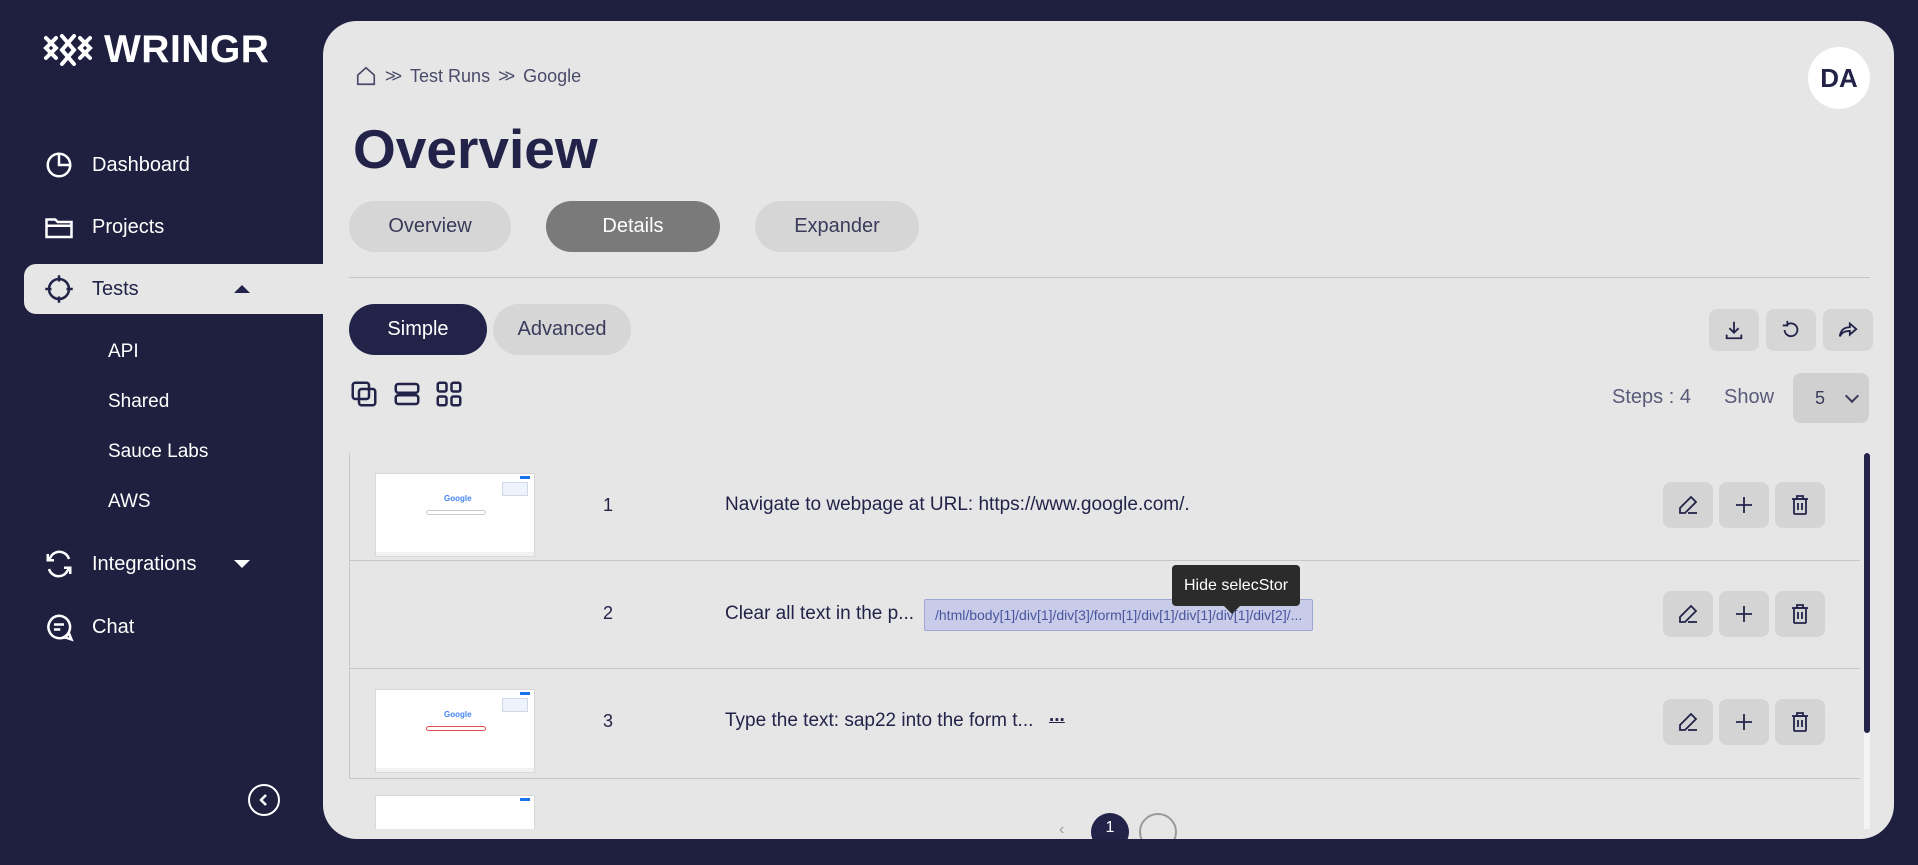 This screenshot has height=865, width=1918. I want to click on trash-icon, so click(1800, 722).